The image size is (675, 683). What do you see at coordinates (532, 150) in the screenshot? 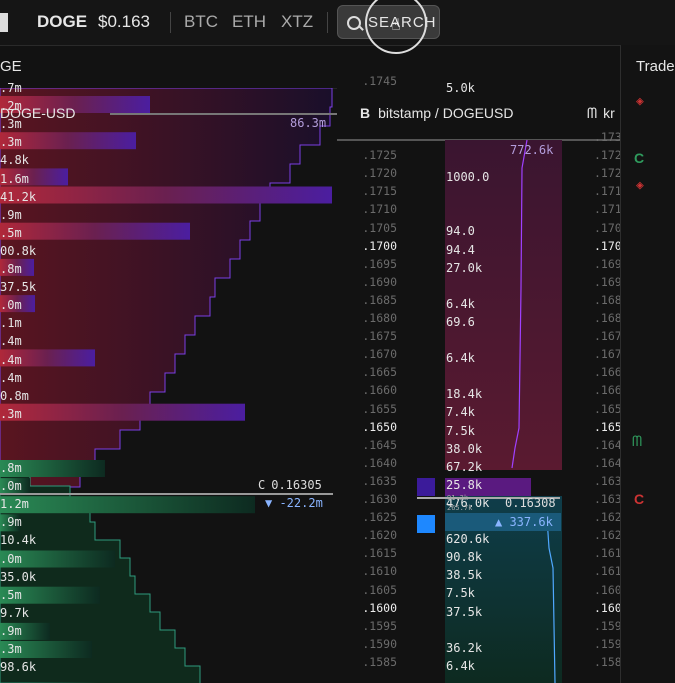
I see `right-cumulative-top: 772.6k` at bounding box center [532, 150].